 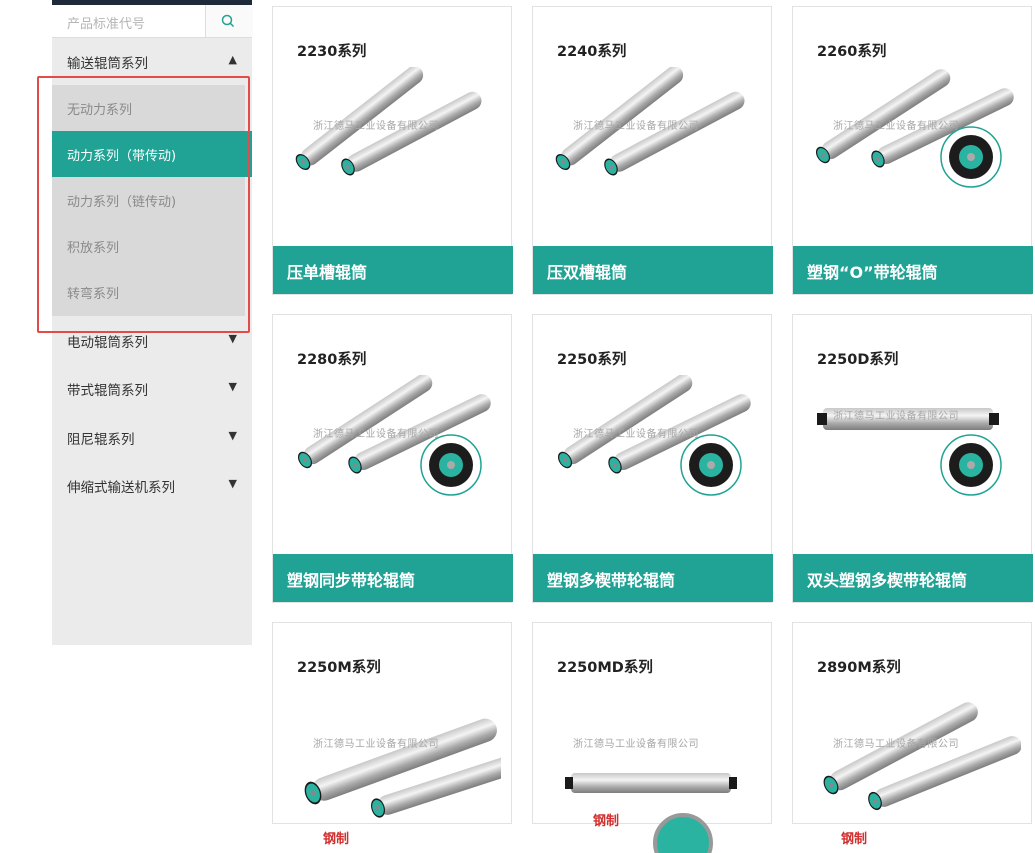 I want to click on subcategory-label: 积放系列, so click(x=93, y=248).